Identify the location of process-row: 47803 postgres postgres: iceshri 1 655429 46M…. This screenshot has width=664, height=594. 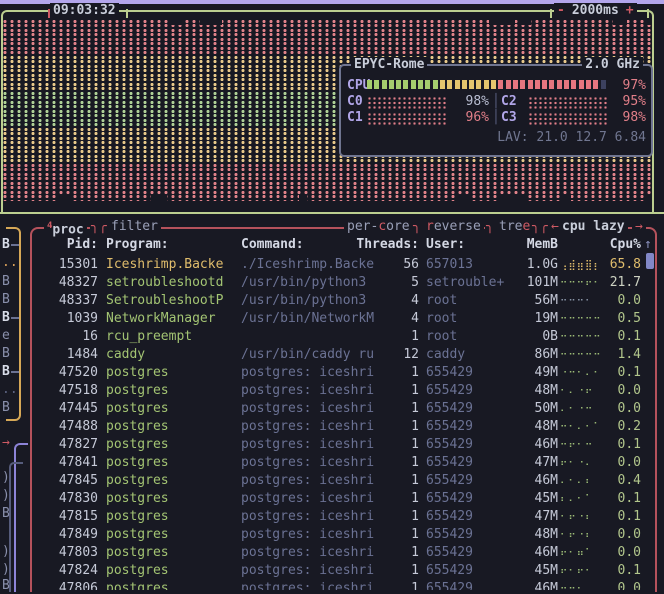
(341, 553).